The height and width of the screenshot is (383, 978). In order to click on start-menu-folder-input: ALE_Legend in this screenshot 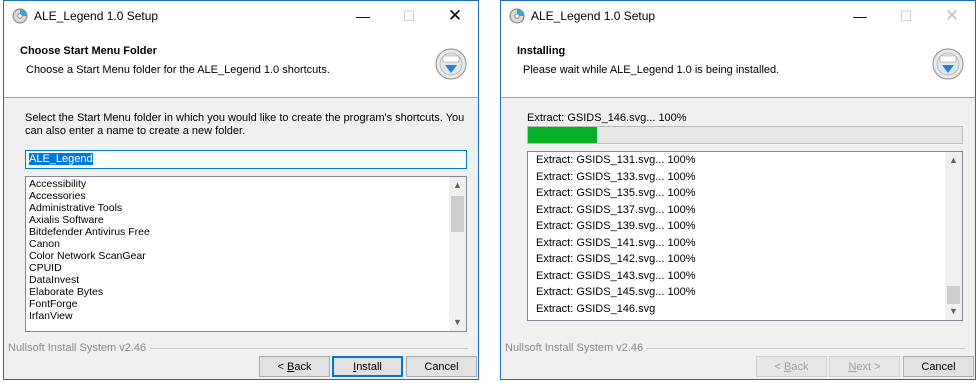, I will do `click(246, 159)`.